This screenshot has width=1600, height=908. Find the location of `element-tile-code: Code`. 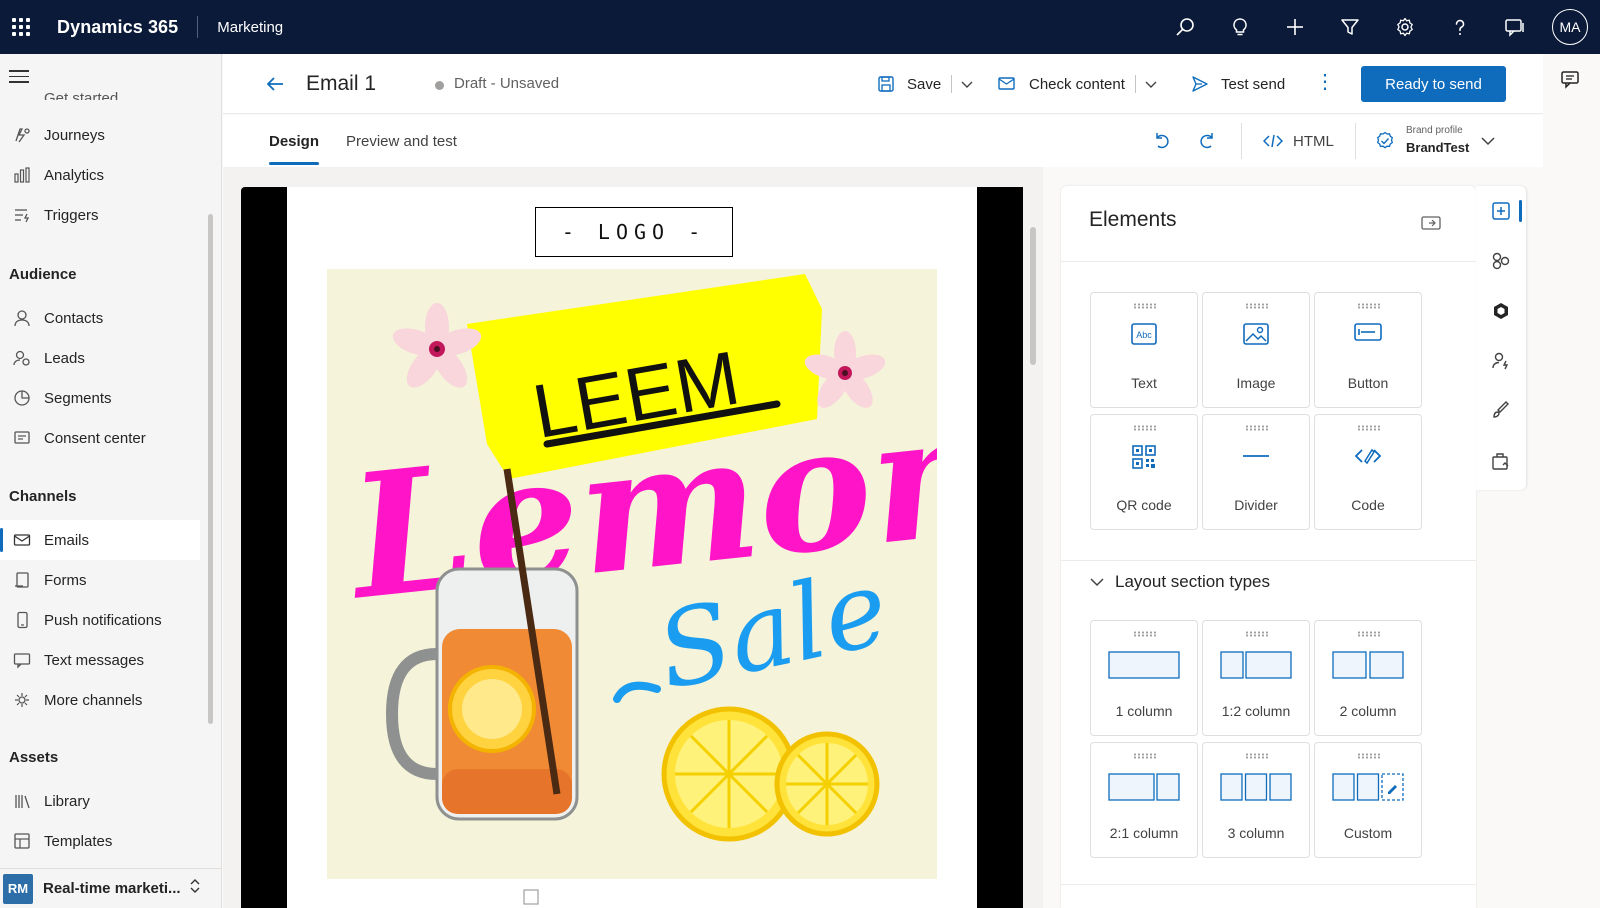

element-tile-code: Code is located at coordinates (1368, 472).